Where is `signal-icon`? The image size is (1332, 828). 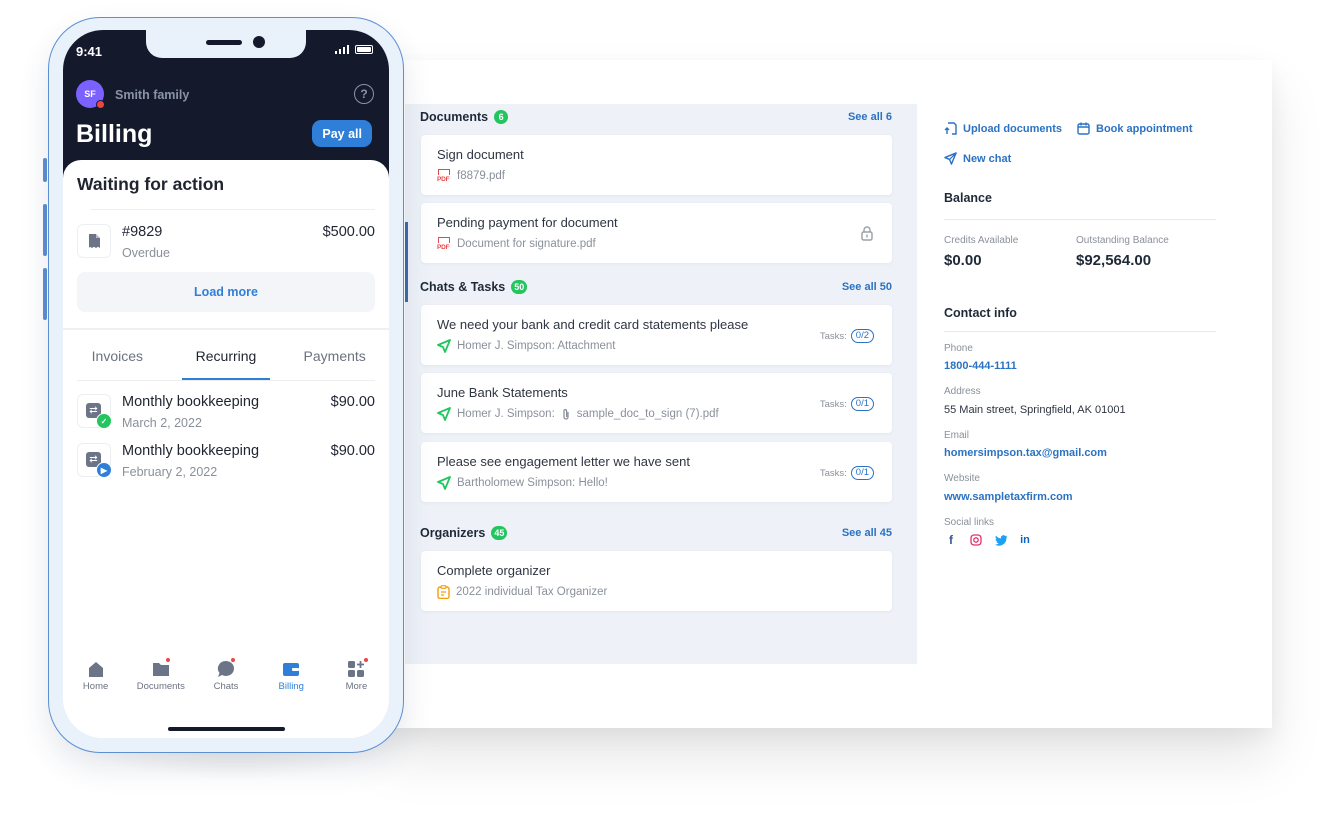 signal-icon is located at coordinates (341, 49).